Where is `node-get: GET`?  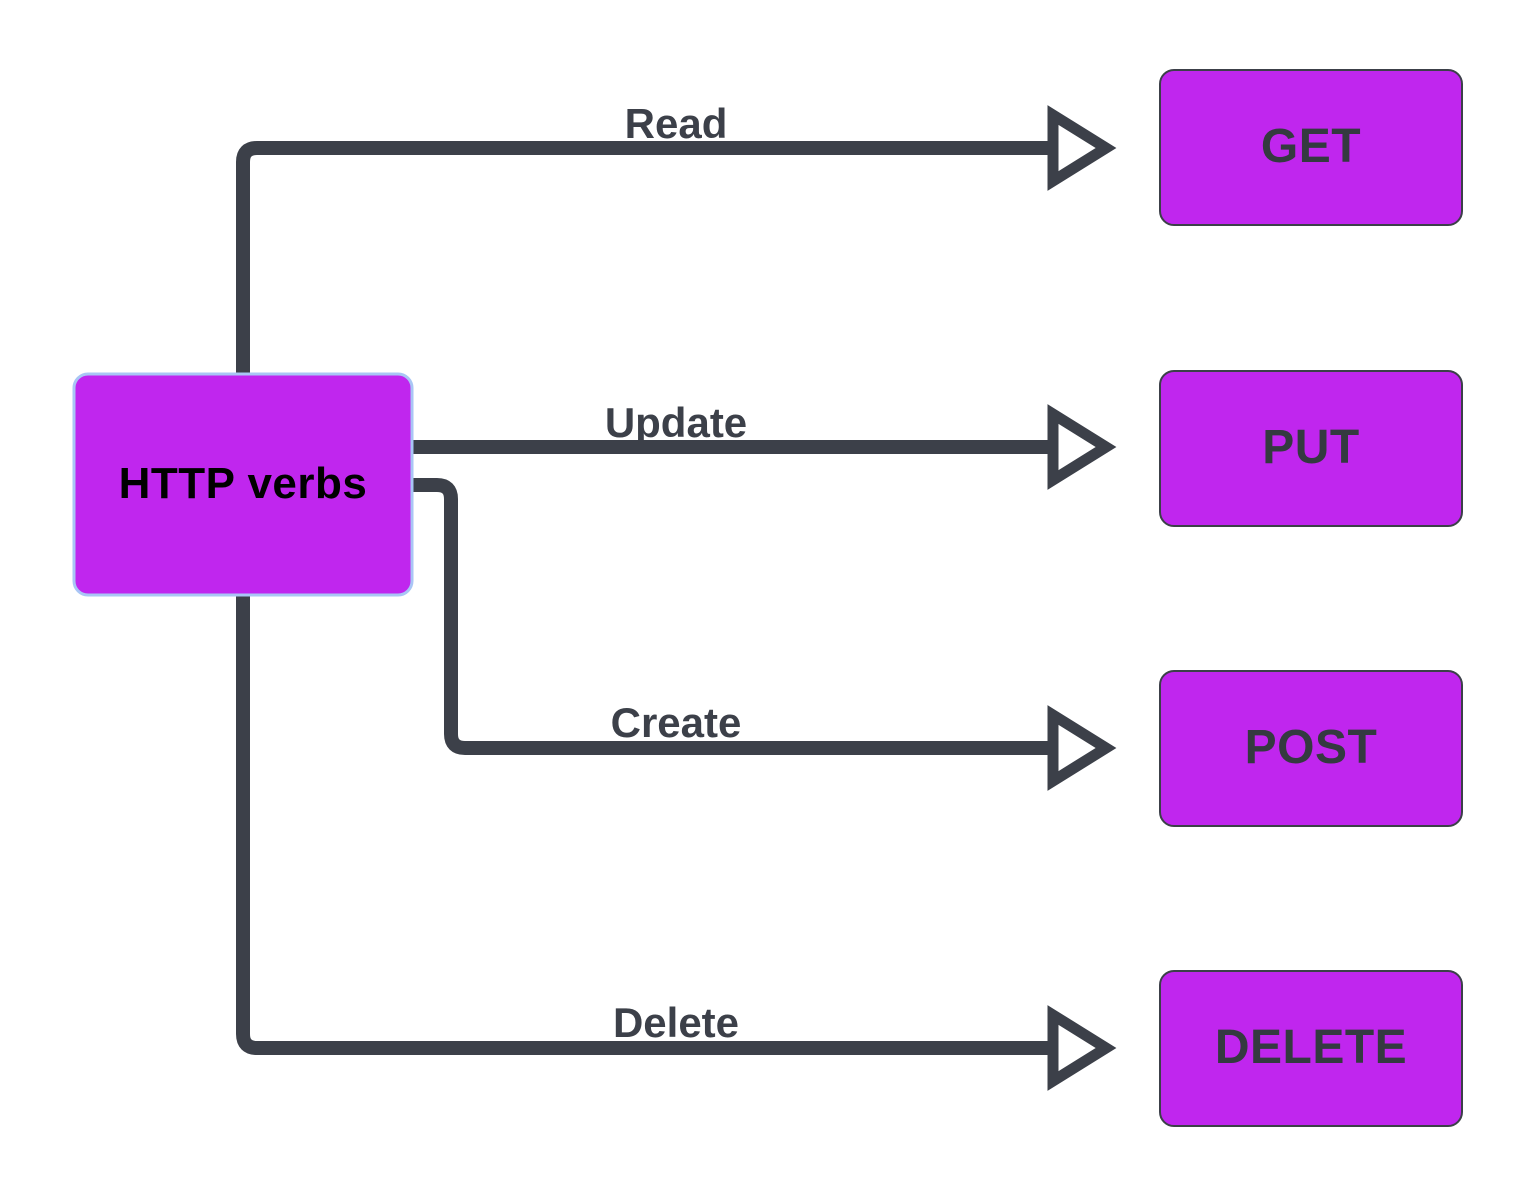 node-get: GET is located at coordinates (1311, 147).